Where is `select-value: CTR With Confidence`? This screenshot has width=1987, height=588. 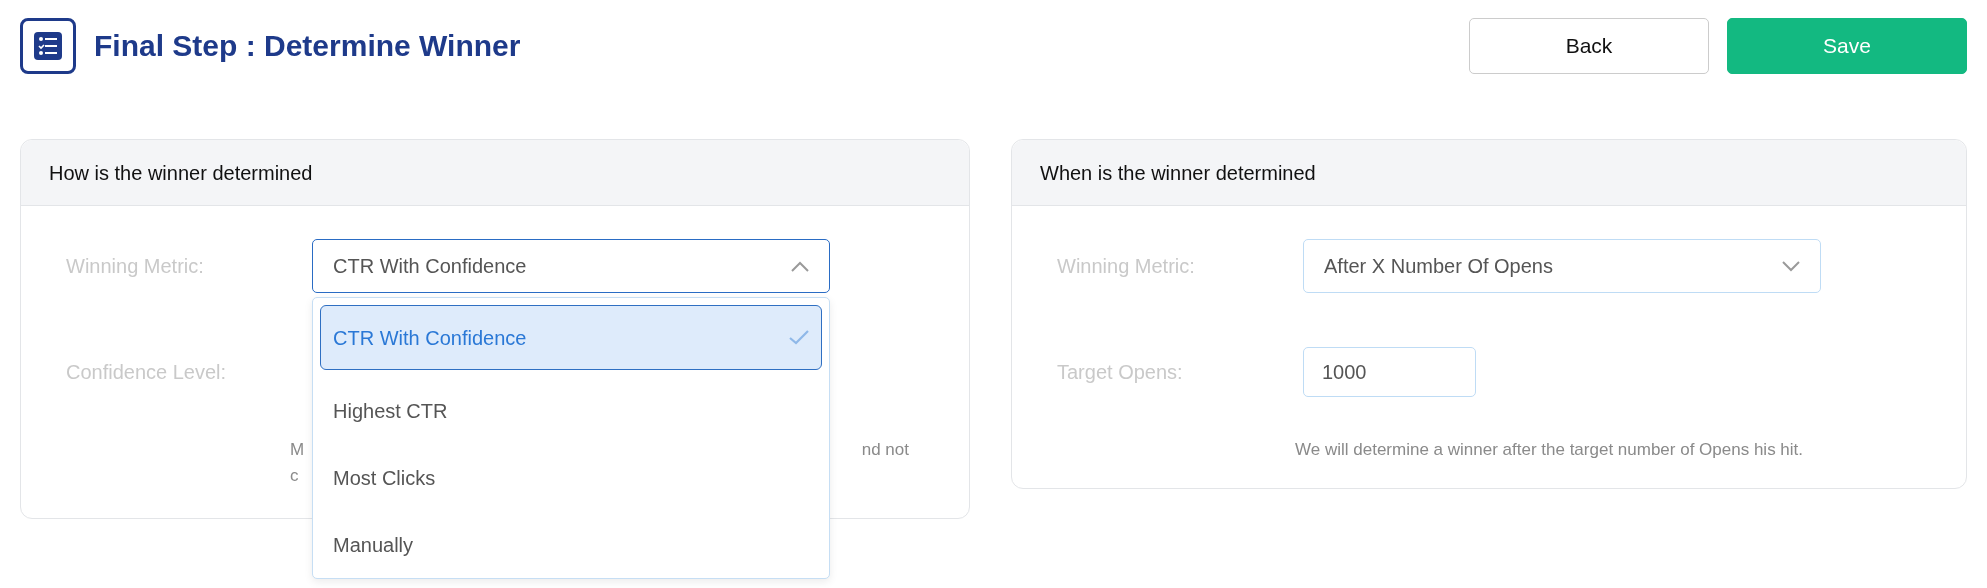
select-value: CTR With Confidence is located at coordinates (430, 266).